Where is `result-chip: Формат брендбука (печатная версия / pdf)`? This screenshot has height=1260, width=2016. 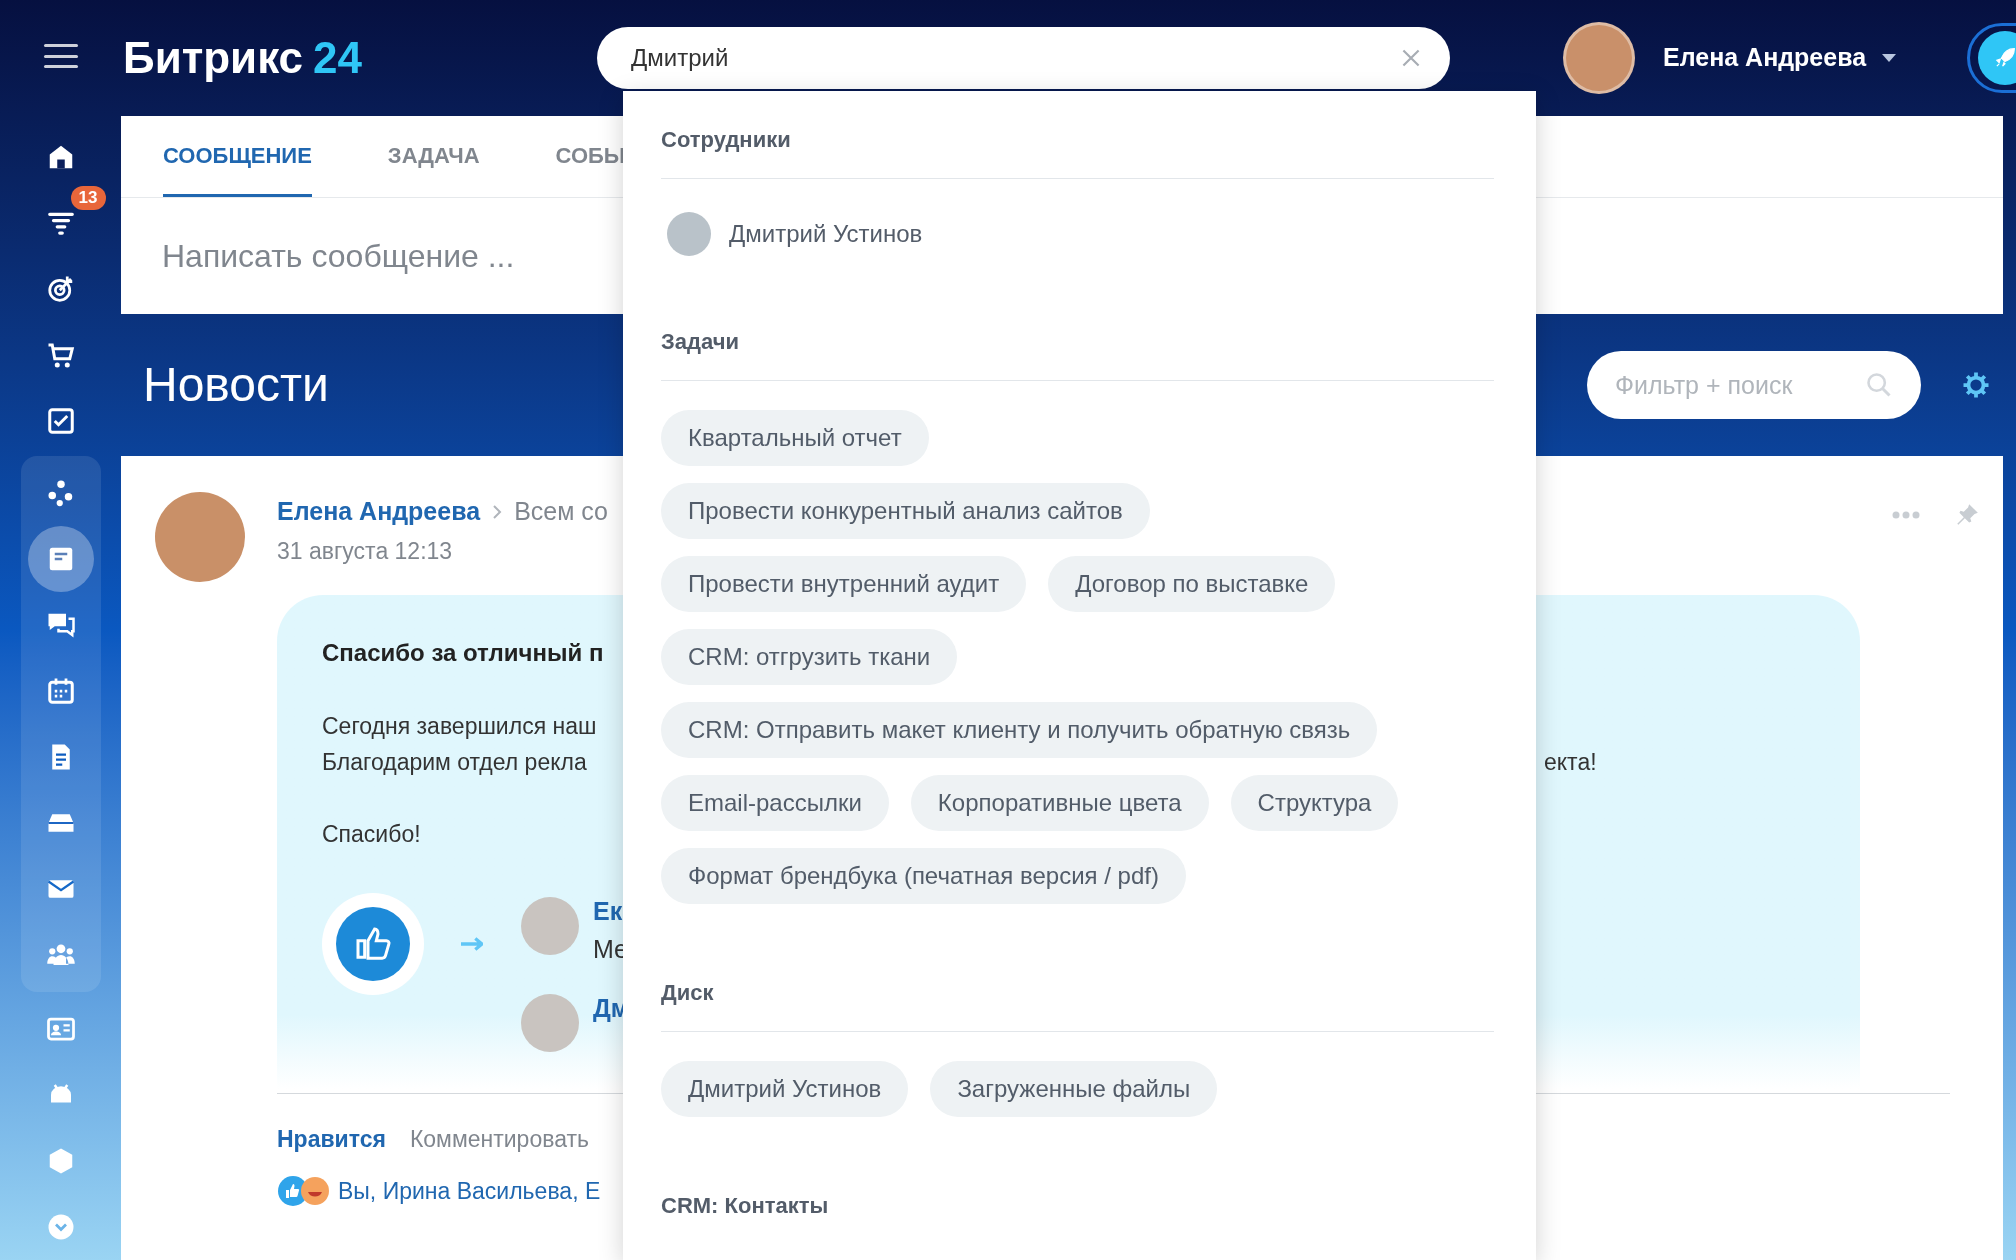
result-chip: Формат брендбука (печатная версия / pdf) is located at coordinates (923, 876).